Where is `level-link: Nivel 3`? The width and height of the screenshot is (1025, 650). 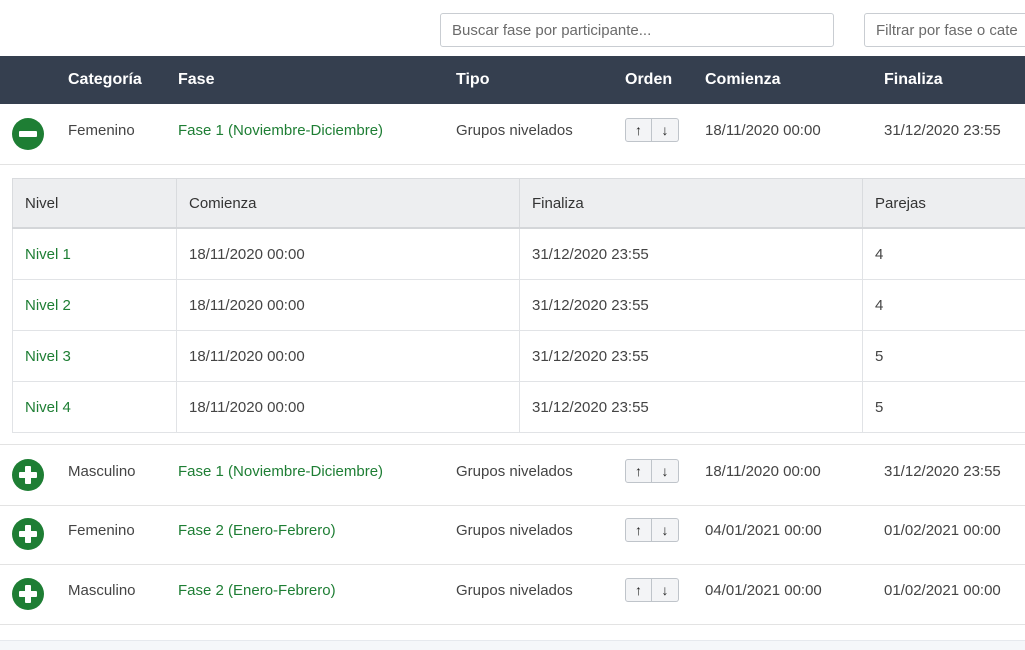 level-link: Nivel 3 is located at coordinates (95, 356).